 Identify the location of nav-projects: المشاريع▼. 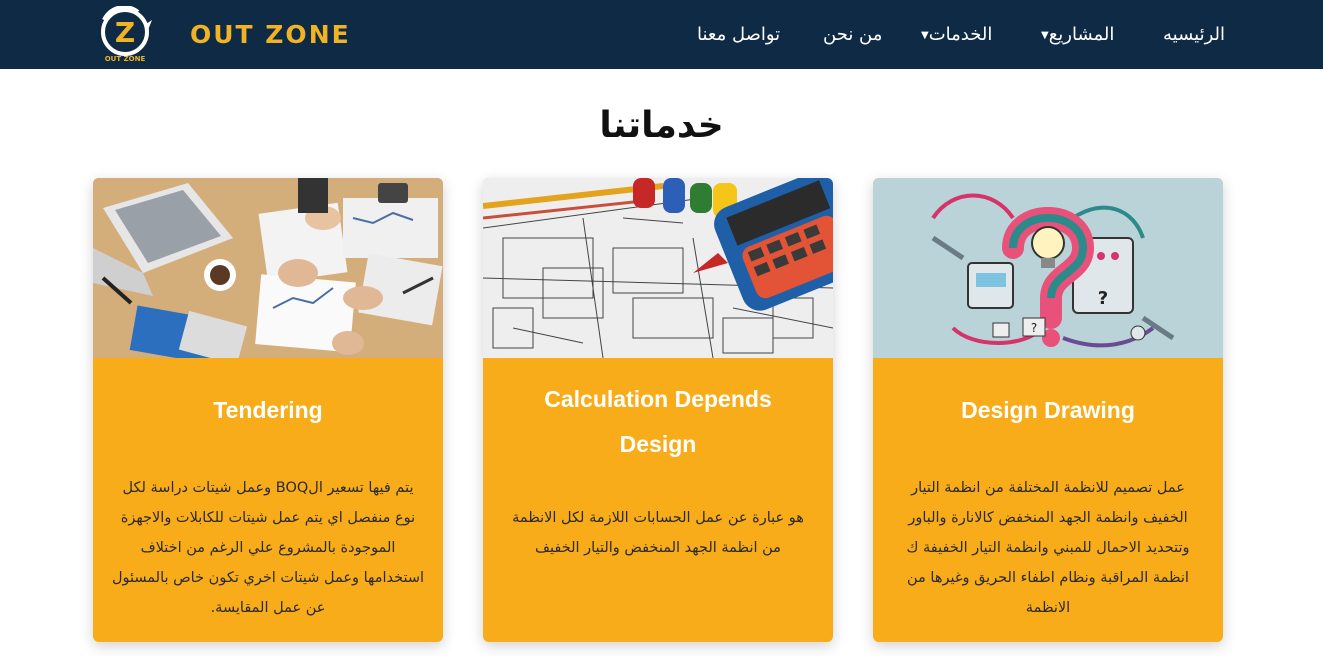
(1075, 35).